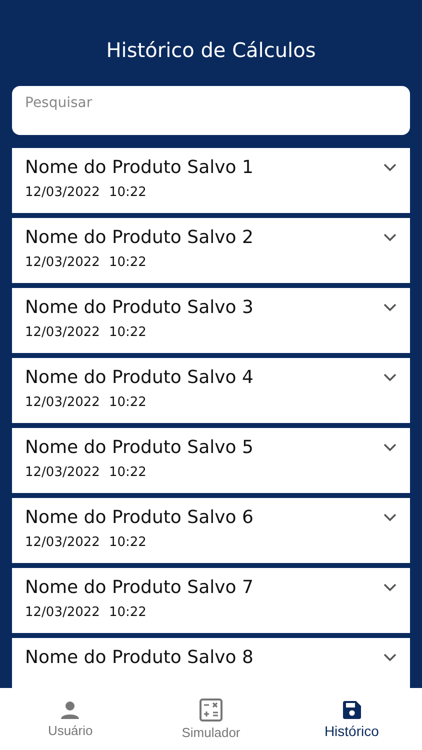  What do you see at coordinates (139, 307) in the screenshot?
I see `product-name: Nome do Produto Salvo 3` at bounding box center [139, 307].